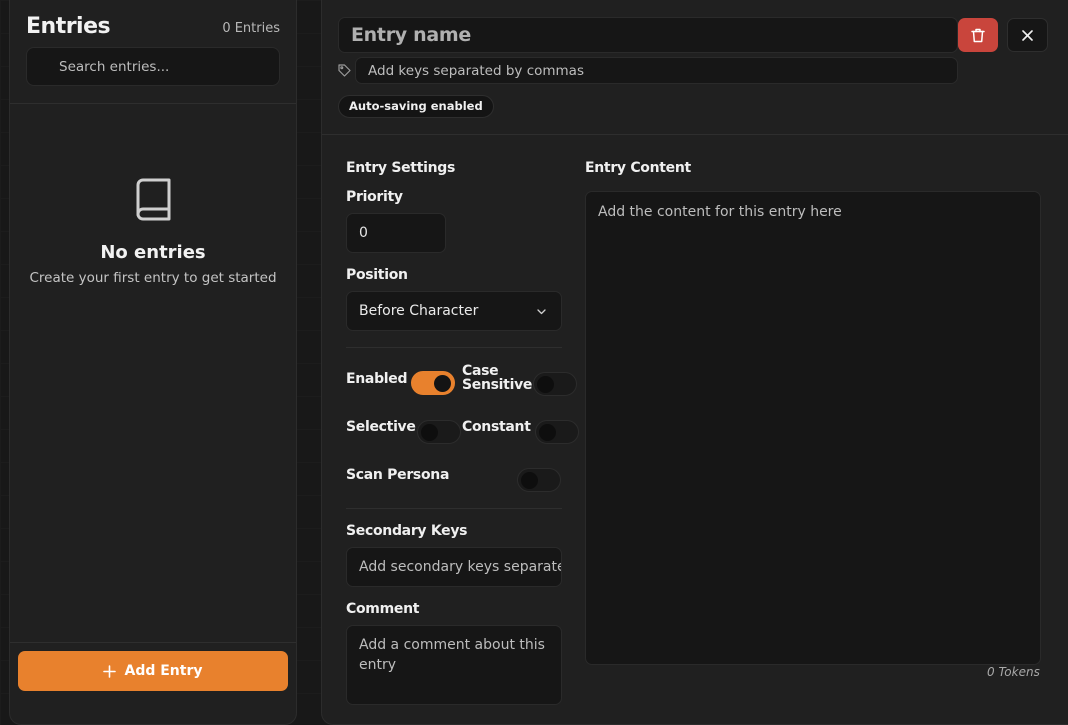  Describe the element at coordinates (153, 252) in the screenshot. I see `empty-state-title: No entries` at that location.